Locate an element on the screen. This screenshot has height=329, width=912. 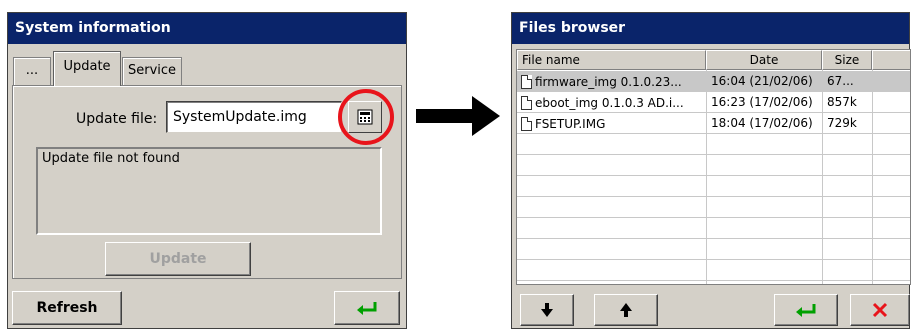
table-row: FSETUP.IMG 18:04 (17/02/06) 729k is located at coordinates (713, 123).